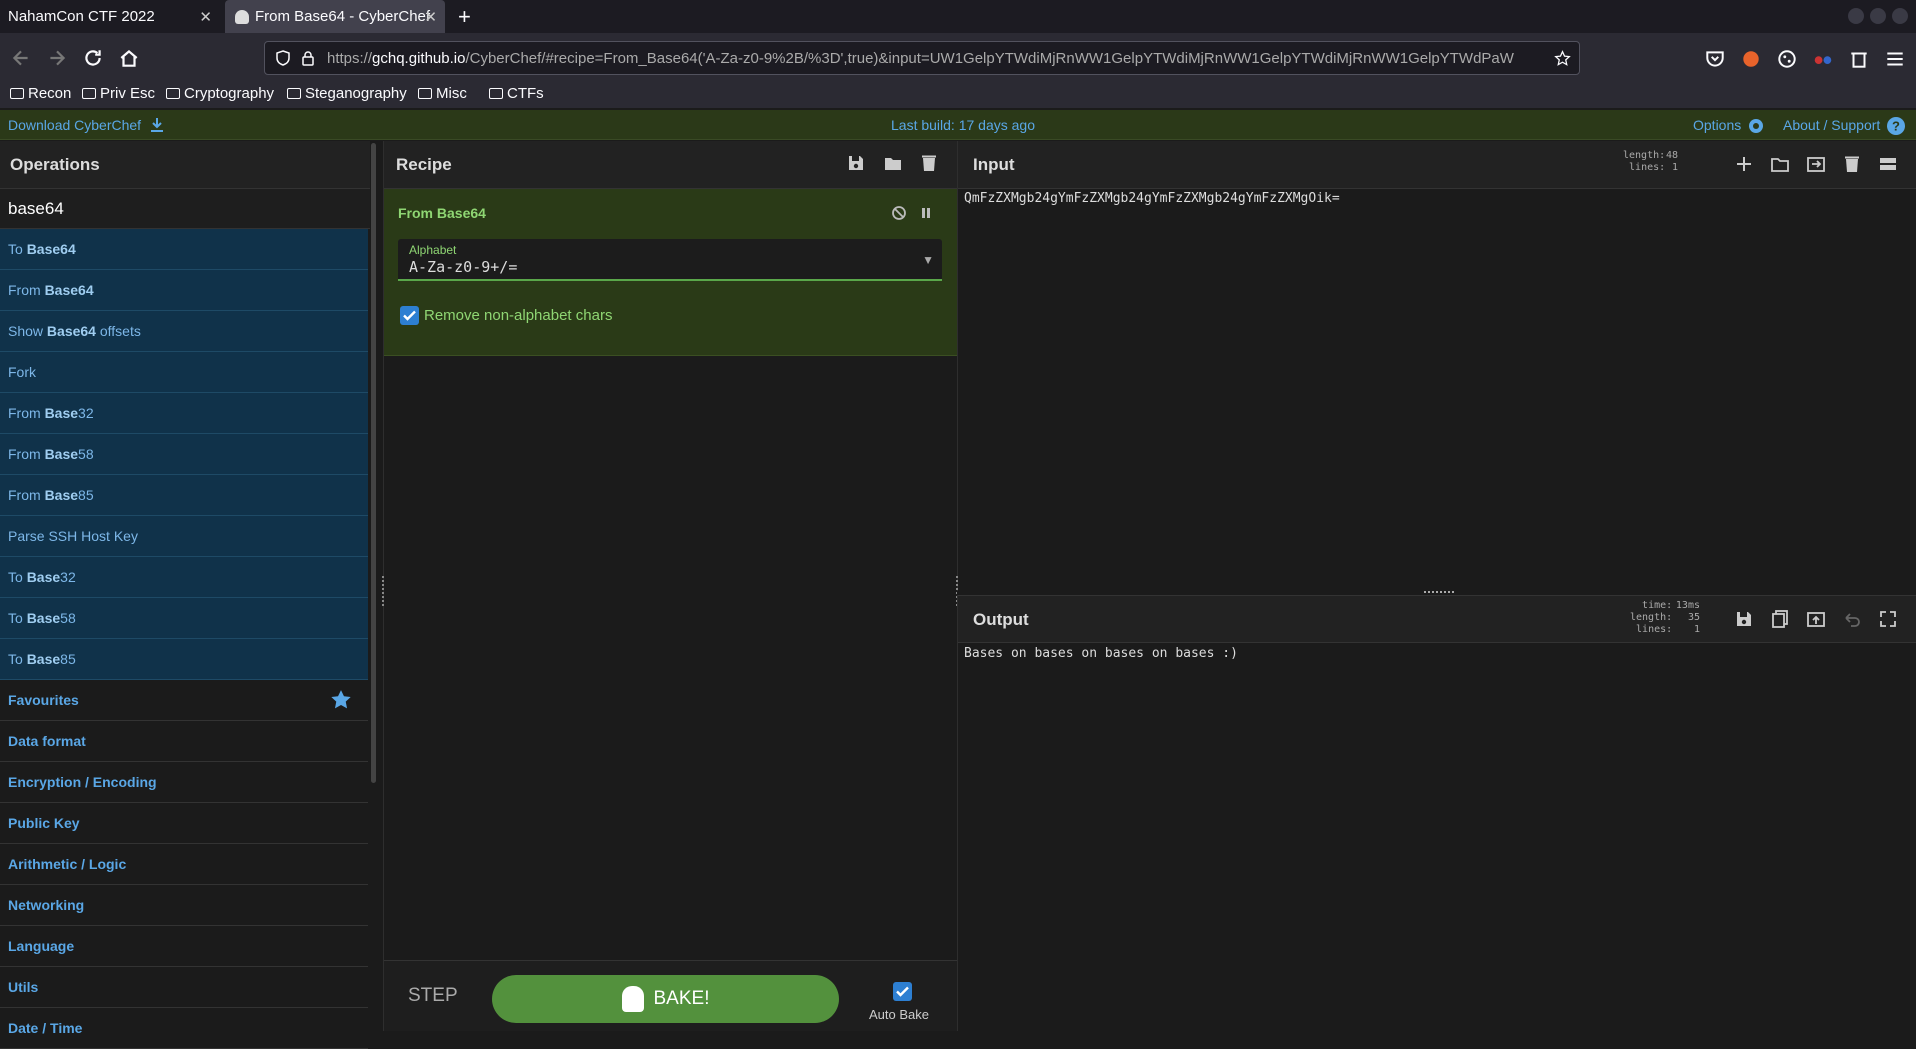  Describe the element at coordinates (184, 946) in the screenshot. I see `category-language: Language` at that location.